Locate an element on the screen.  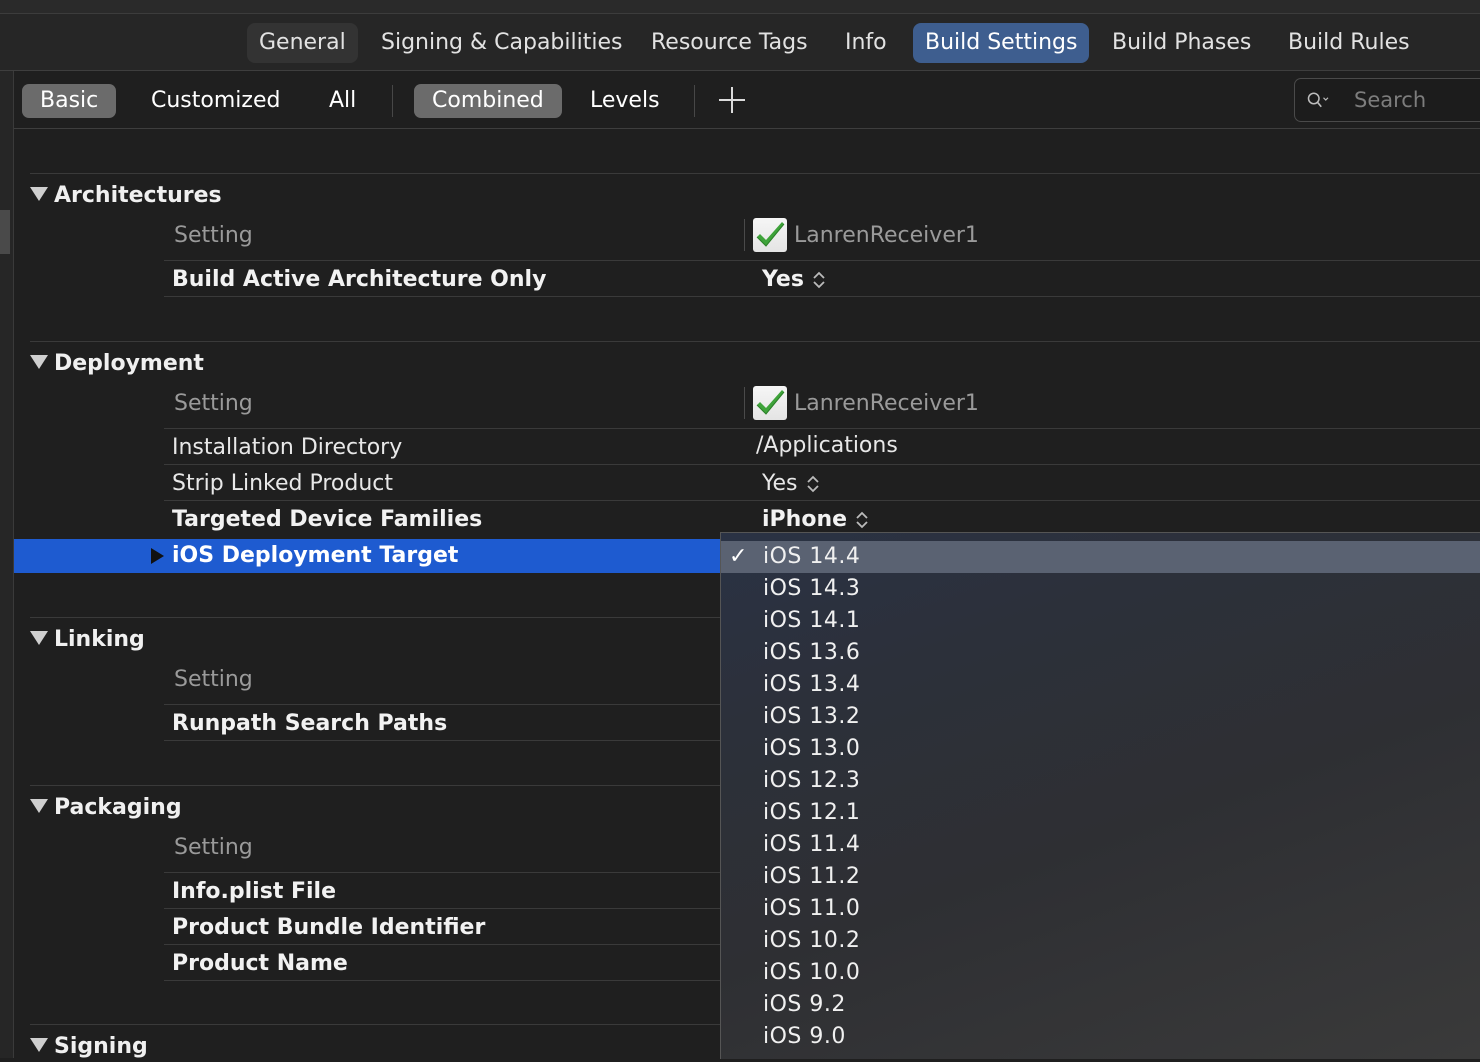
section-title: Packaging is located at coordinates (118, 807).